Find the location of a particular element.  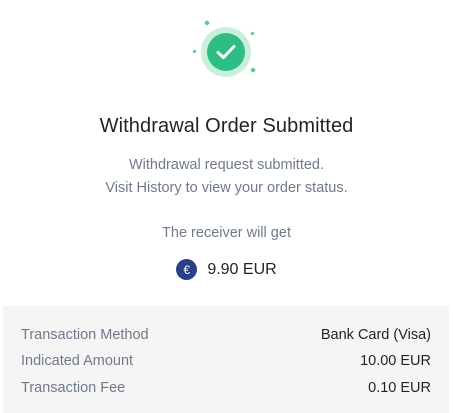

status-message-line-2: Visit History to view your order status. is located at coordinates (226, 188).